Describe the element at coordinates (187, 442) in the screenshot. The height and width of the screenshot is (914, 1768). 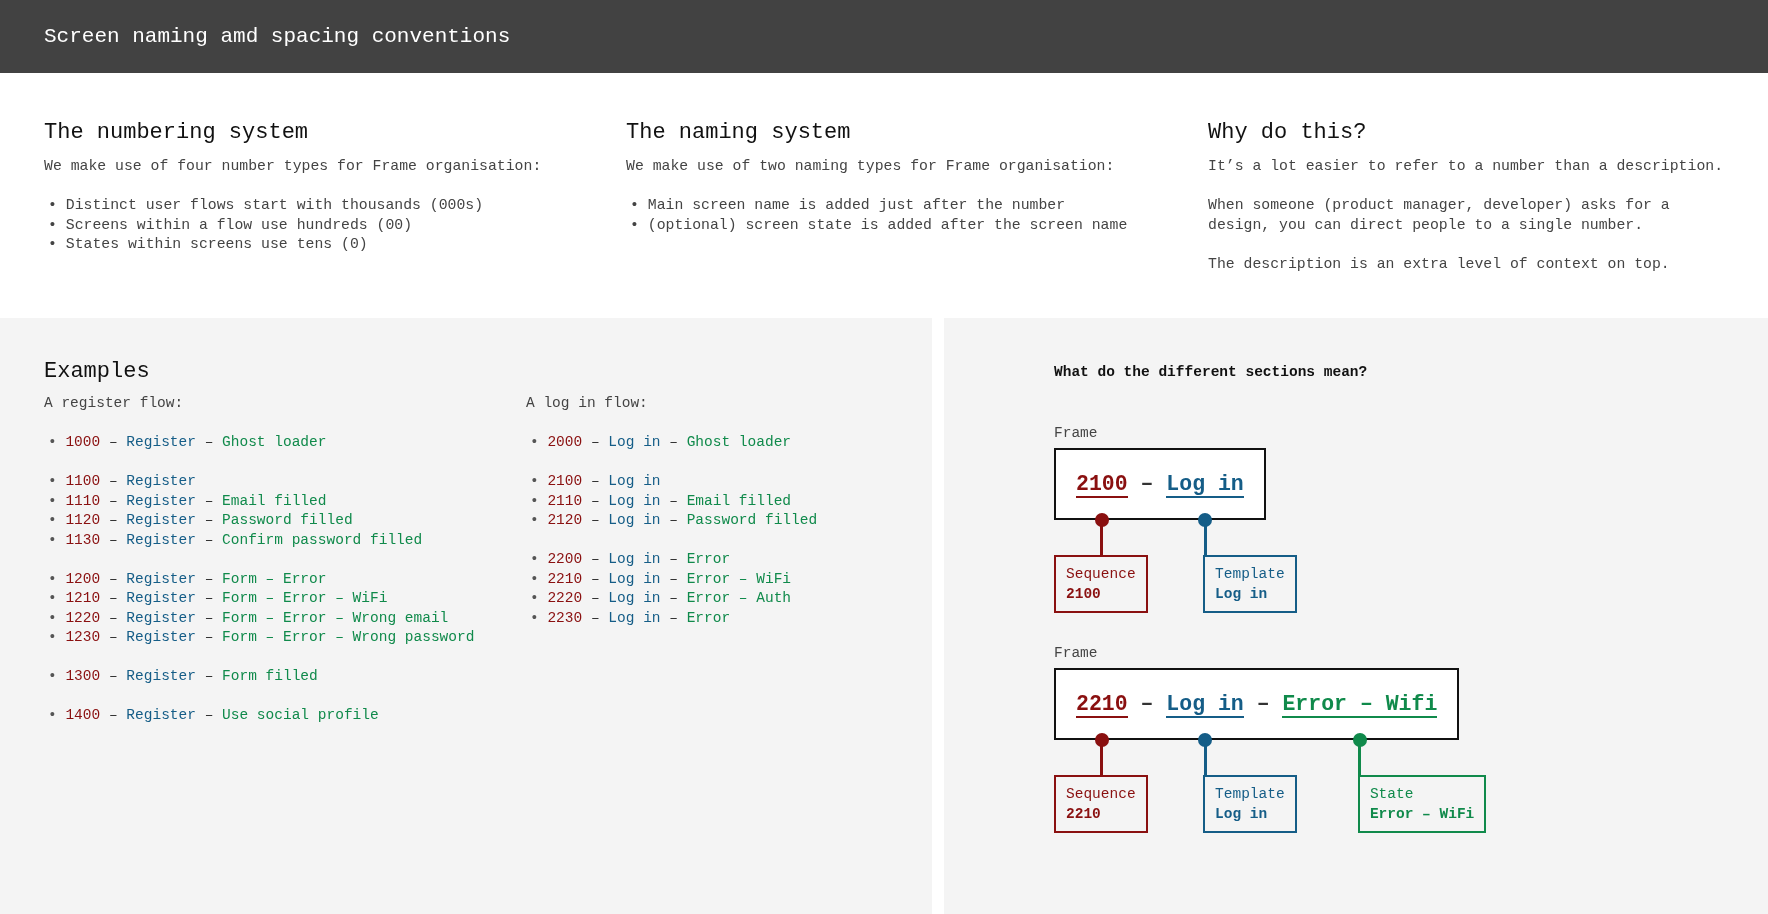
I see `example-entry: • 1000 – Register – Ghost loader` at that location.